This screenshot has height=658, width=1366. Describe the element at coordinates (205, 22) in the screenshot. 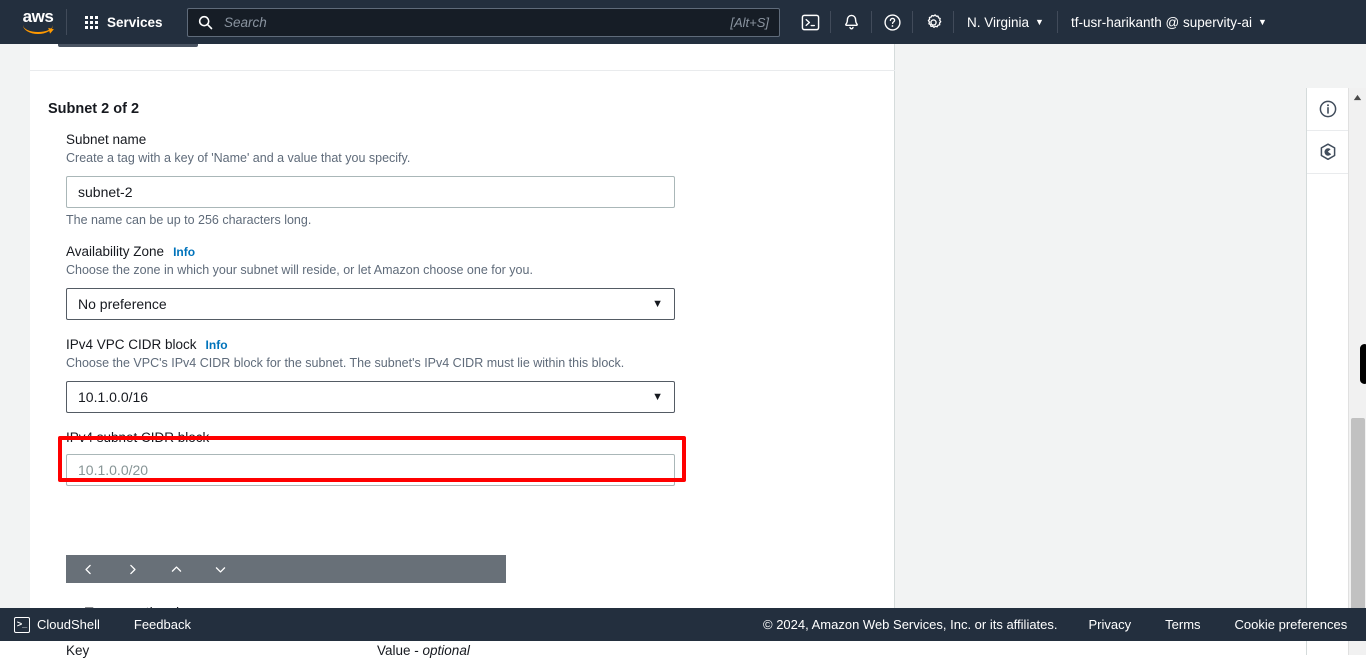

I see `search-icon` at that location.